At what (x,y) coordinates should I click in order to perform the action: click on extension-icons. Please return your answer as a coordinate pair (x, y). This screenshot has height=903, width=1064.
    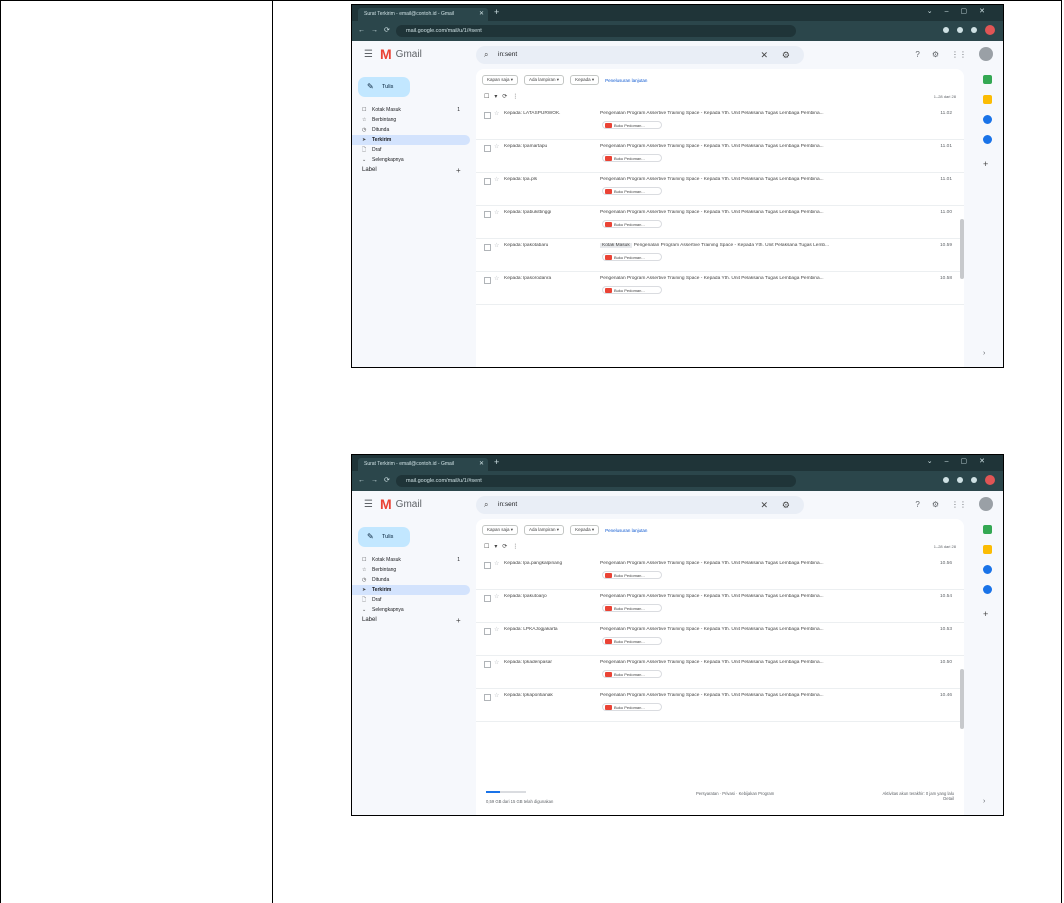
    Looking at the image, I should click on (969, 480).